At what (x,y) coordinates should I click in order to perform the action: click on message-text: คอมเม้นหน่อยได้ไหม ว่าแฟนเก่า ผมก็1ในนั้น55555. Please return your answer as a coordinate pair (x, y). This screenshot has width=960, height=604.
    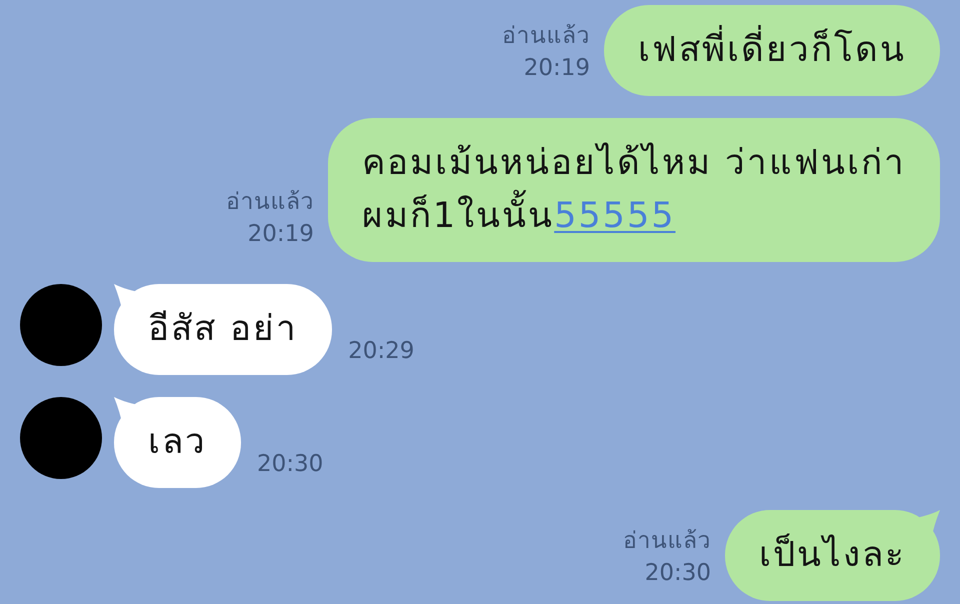
    Looking at the image, I should click on (634, 190).